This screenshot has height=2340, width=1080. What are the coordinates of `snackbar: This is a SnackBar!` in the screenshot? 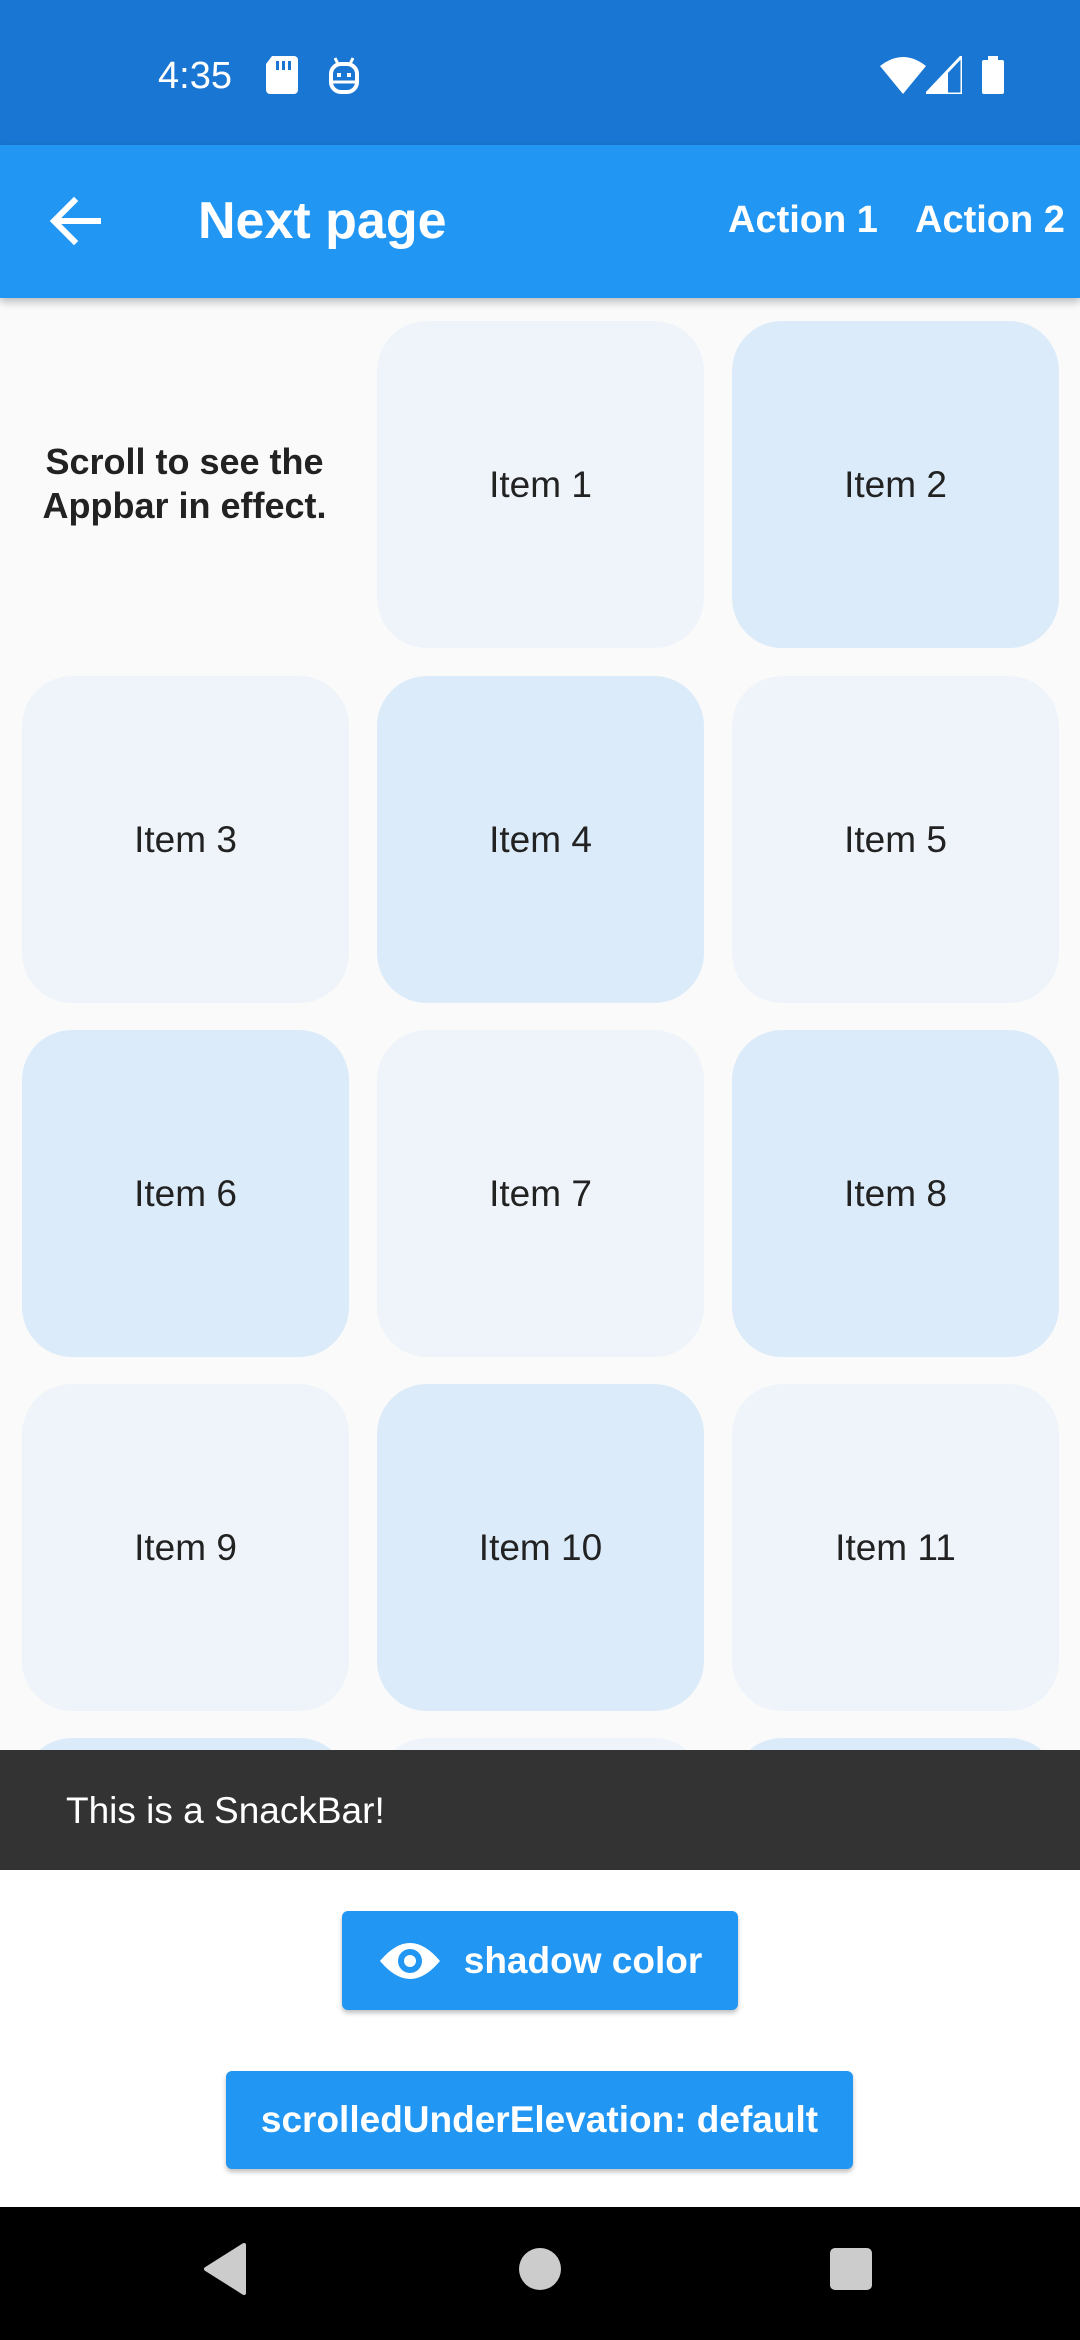 It's located at (540, 1810).